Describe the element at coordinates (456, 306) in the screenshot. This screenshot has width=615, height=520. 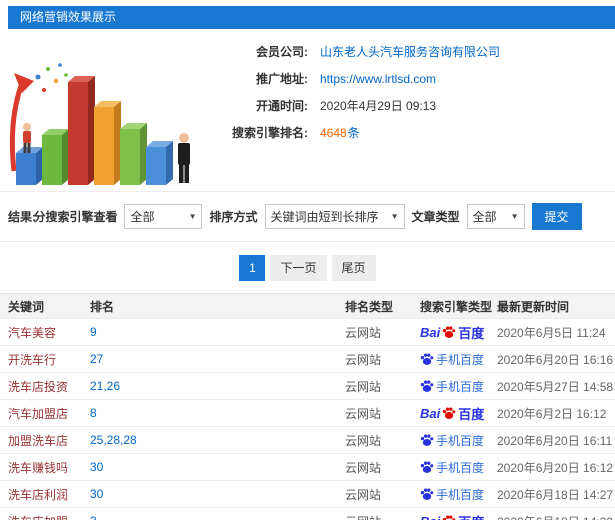
I see `header-engine-type: 搜索引擎类型` at that location.